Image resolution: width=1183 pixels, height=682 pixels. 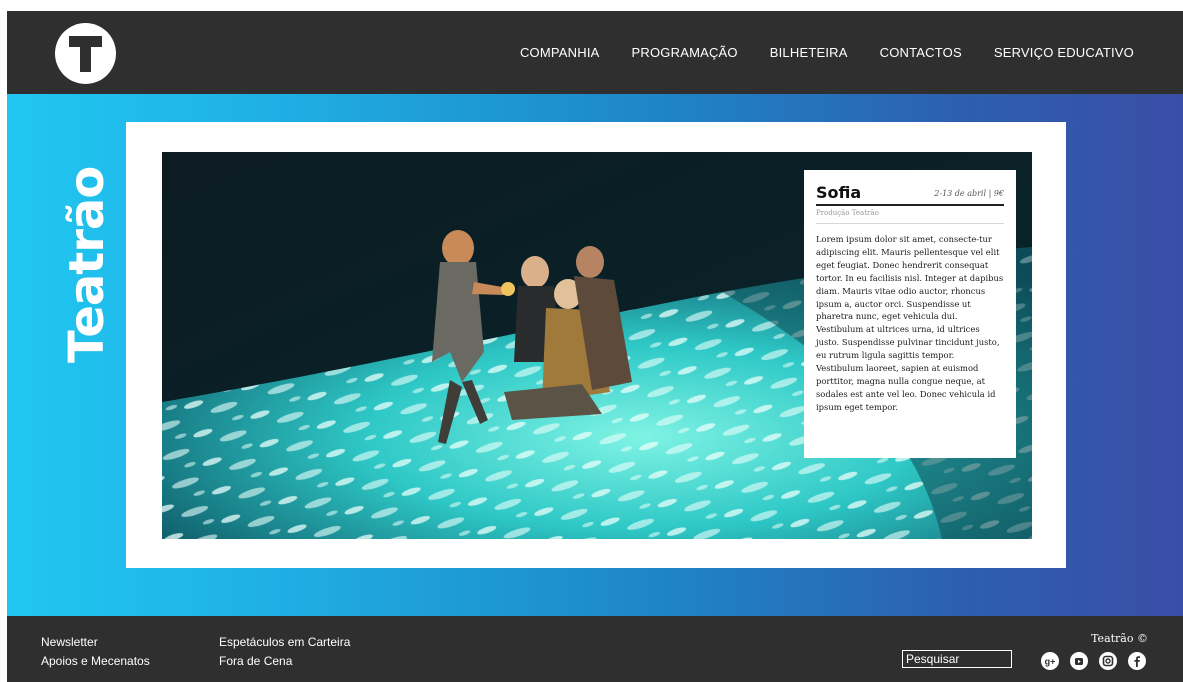 I want to click on nav-companhia: COMPANHIA, so click(x=560, y=52).